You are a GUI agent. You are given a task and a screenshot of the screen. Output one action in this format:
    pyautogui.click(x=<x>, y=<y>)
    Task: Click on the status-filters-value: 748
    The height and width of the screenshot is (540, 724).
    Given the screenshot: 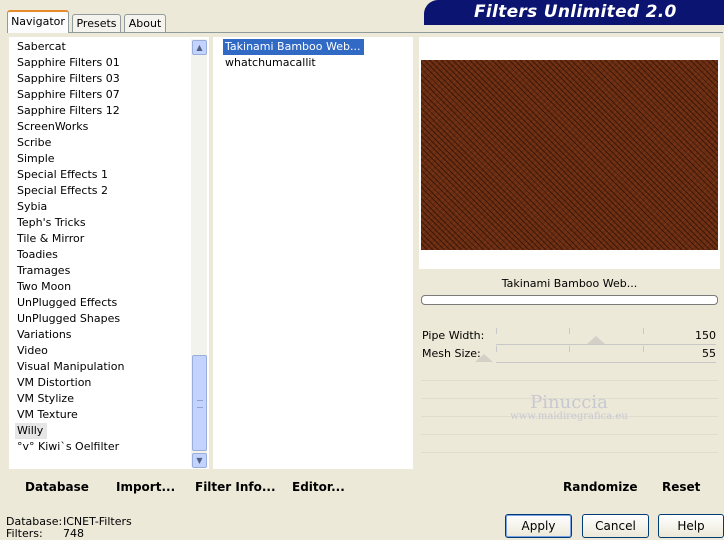 What is the action you would take?
    pyautogui.click(x=73, y=533)
    